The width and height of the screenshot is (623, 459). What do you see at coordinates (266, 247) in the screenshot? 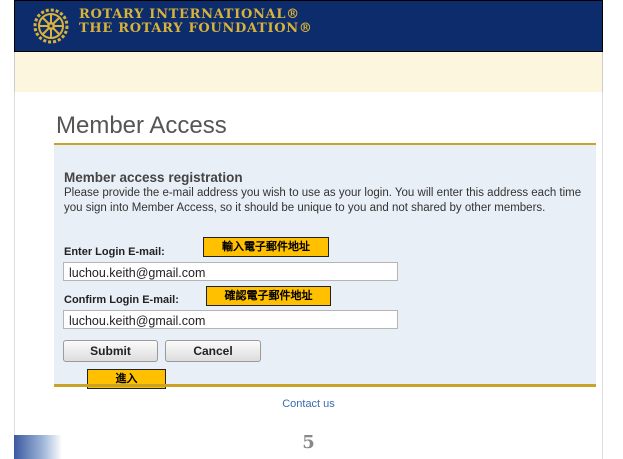
I see `email-annotation-tag: 輸入電子郵件地址` at bounding box center [266, 247].